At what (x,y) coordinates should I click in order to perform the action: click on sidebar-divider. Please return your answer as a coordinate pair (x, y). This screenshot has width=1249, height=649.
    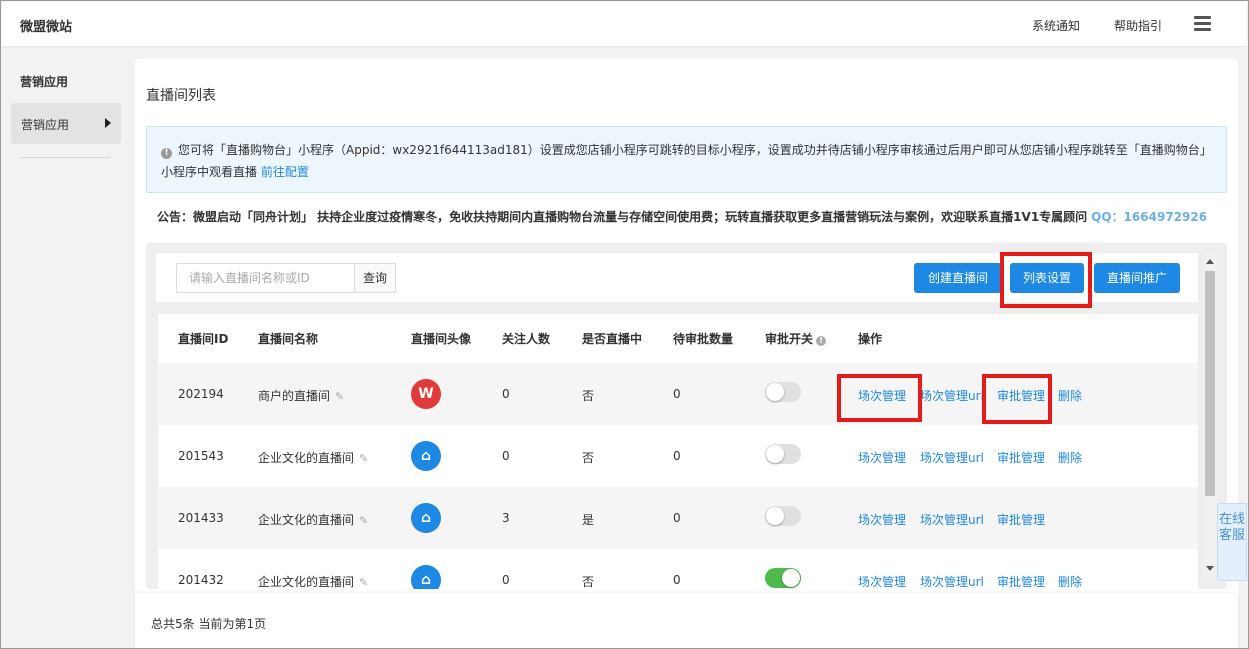
    Looking at the image, I should click on (65, 157).